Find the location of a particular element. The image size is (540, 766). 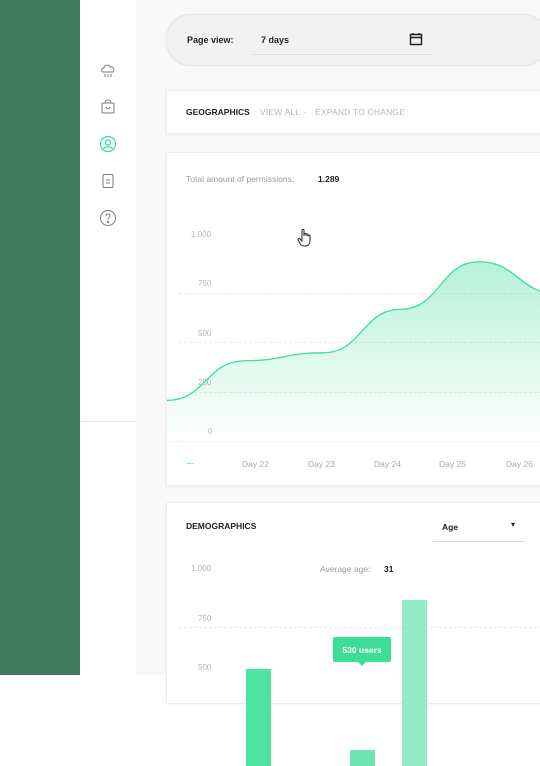

tooltip-text: 530 users is located at coordinates (362, 650).